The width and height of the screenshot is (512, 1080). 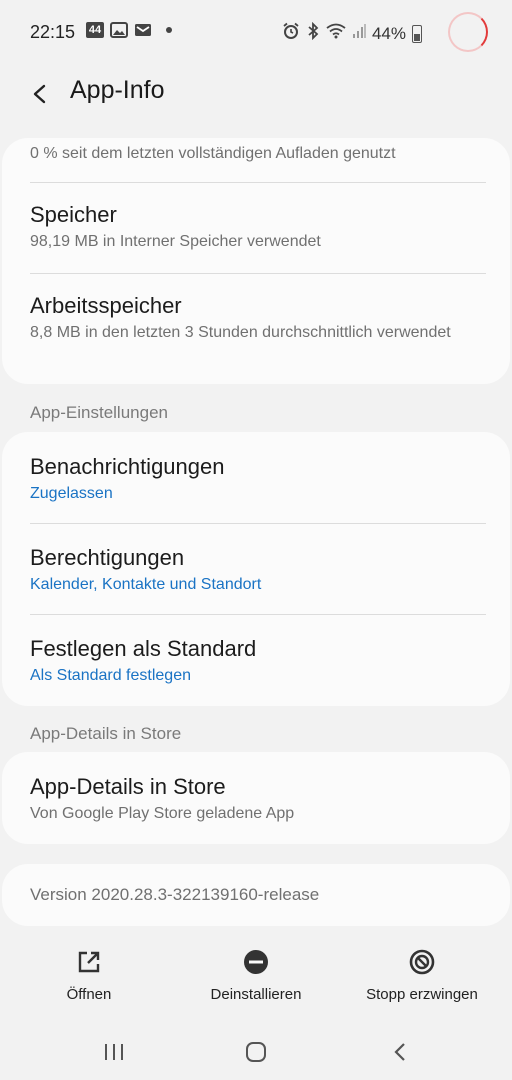 I want to click on section-header-app-settings: App-Einstellungen, so click(x=99, y=412).